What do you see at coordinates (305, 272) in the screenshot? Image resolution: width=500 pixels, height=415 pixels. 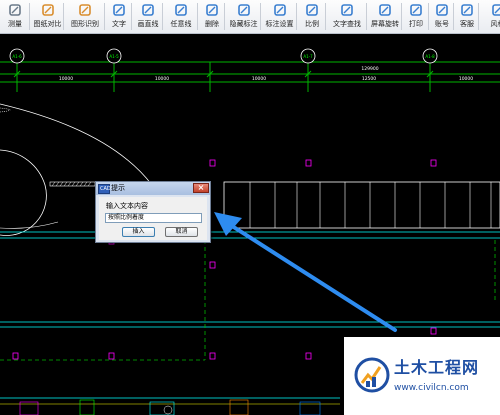 I see `annotation-arrow` at bounding box center [305, 272].